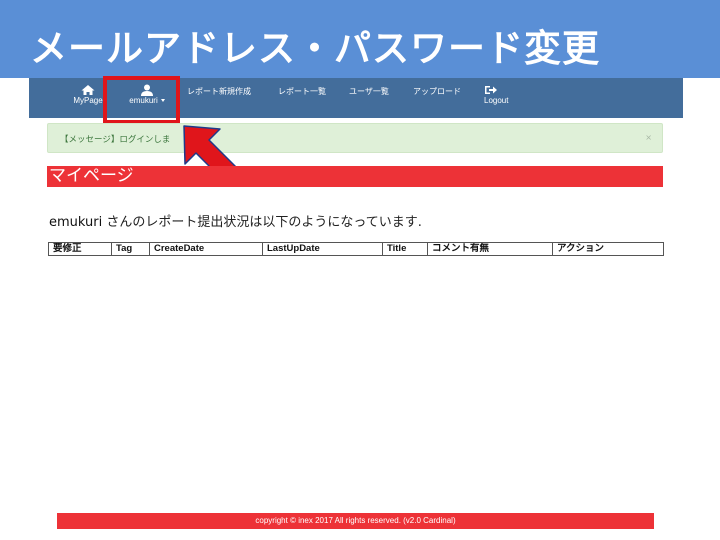  I want to click on slide-title-band: メールアドレス・パスワード変更, so click(360, 39).